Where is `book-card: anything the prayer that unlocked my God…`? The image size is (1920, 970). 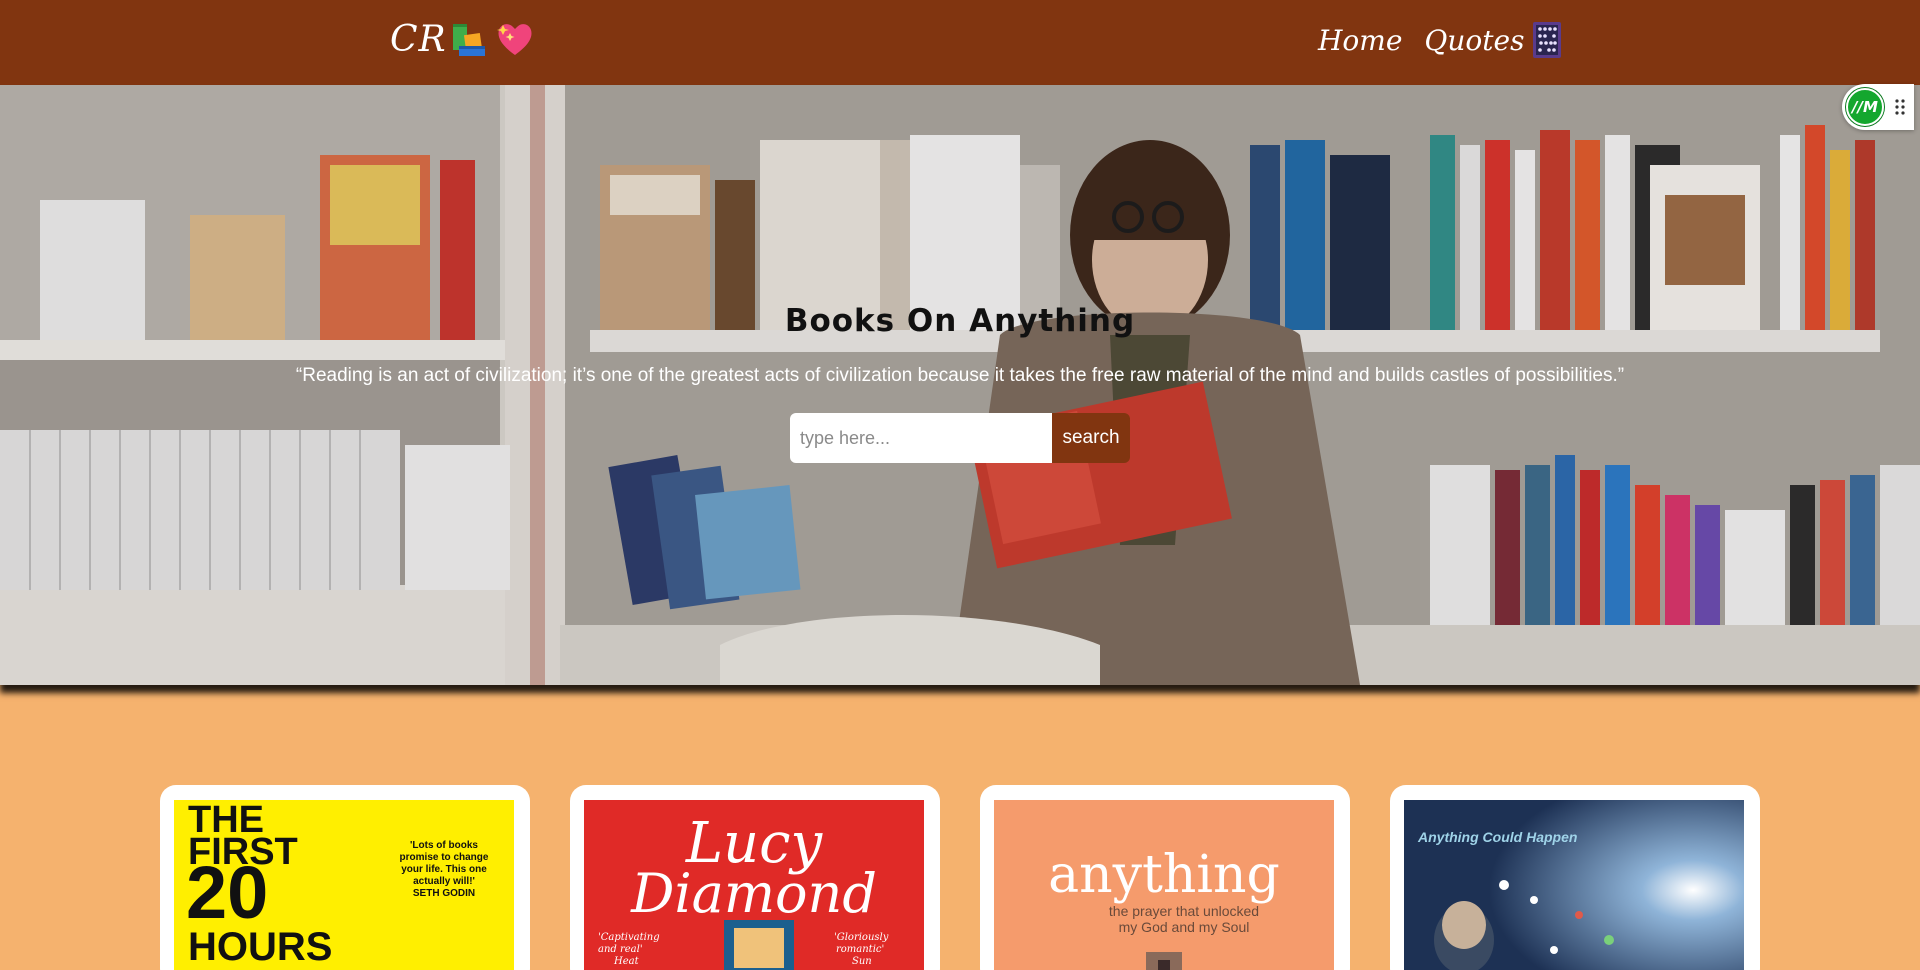
book-card: anything the prayer that unlocked my God… is located at coordinates (1165, 877).